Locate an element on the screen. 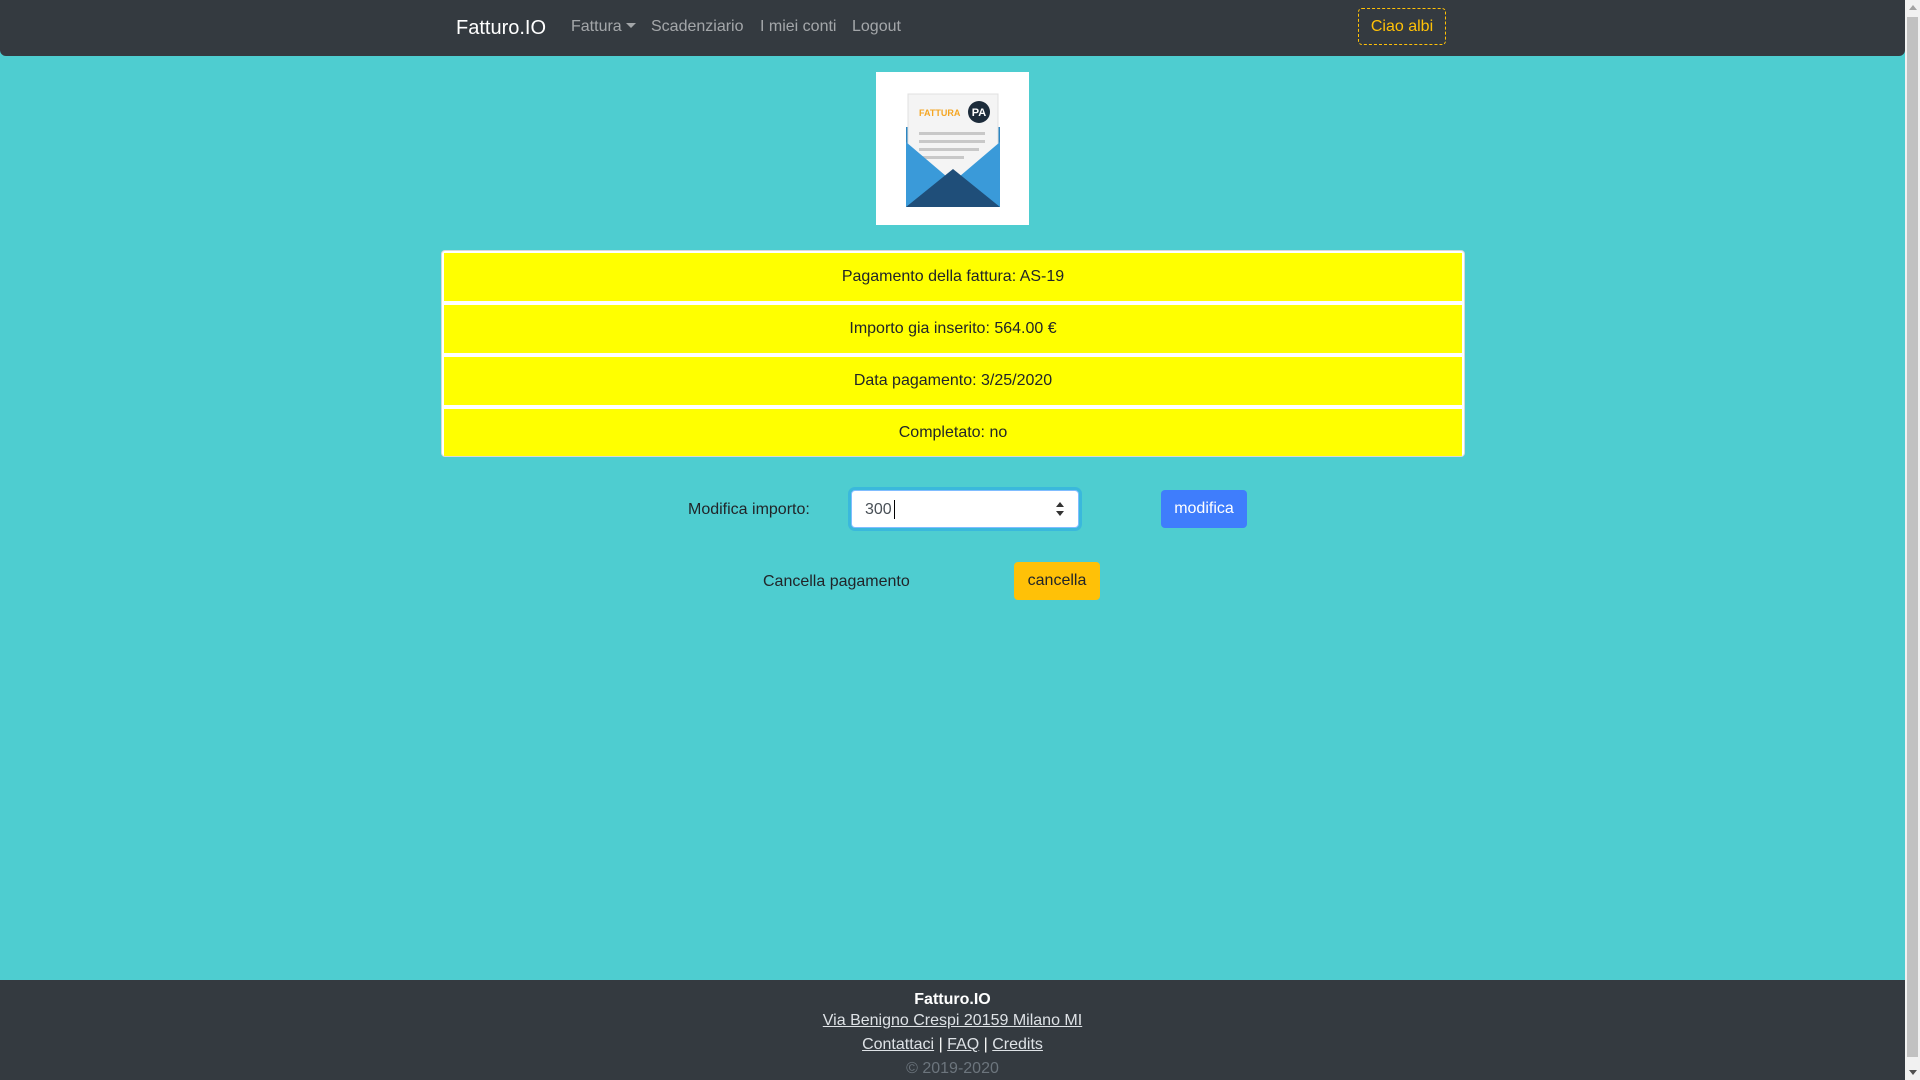 The height and width of the screenshot is (1080, 1920). amount-input: 300 is located at coordinates (965, 509).